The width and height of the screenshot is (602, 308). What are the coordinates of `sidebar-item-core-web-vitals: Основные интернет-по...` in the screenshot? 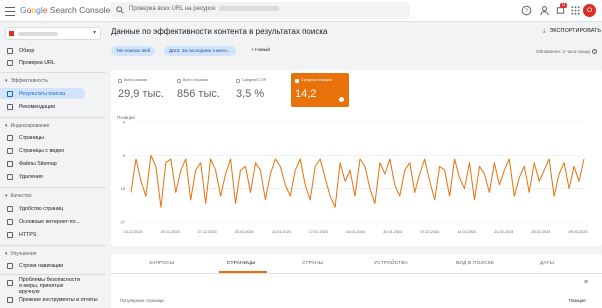 It's located at (42, 221).